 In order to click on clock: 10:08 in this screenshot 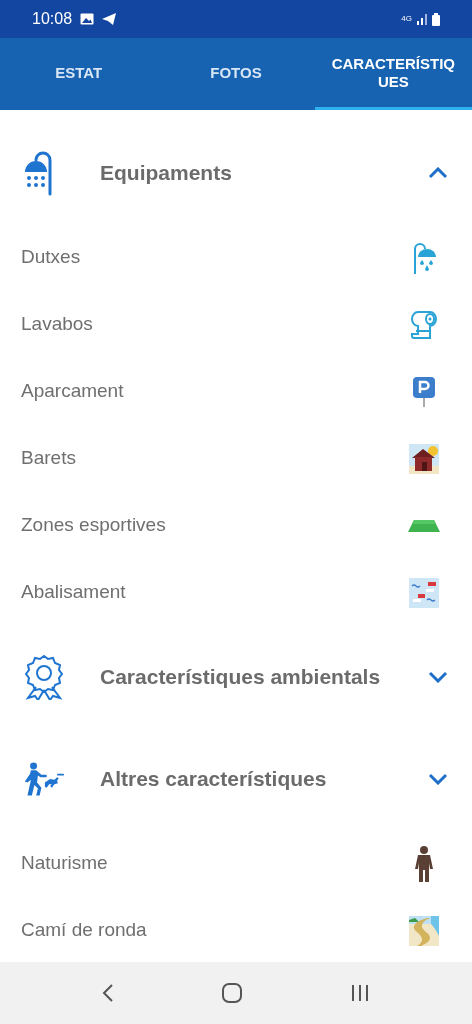, I will do `click(52, 19)`.